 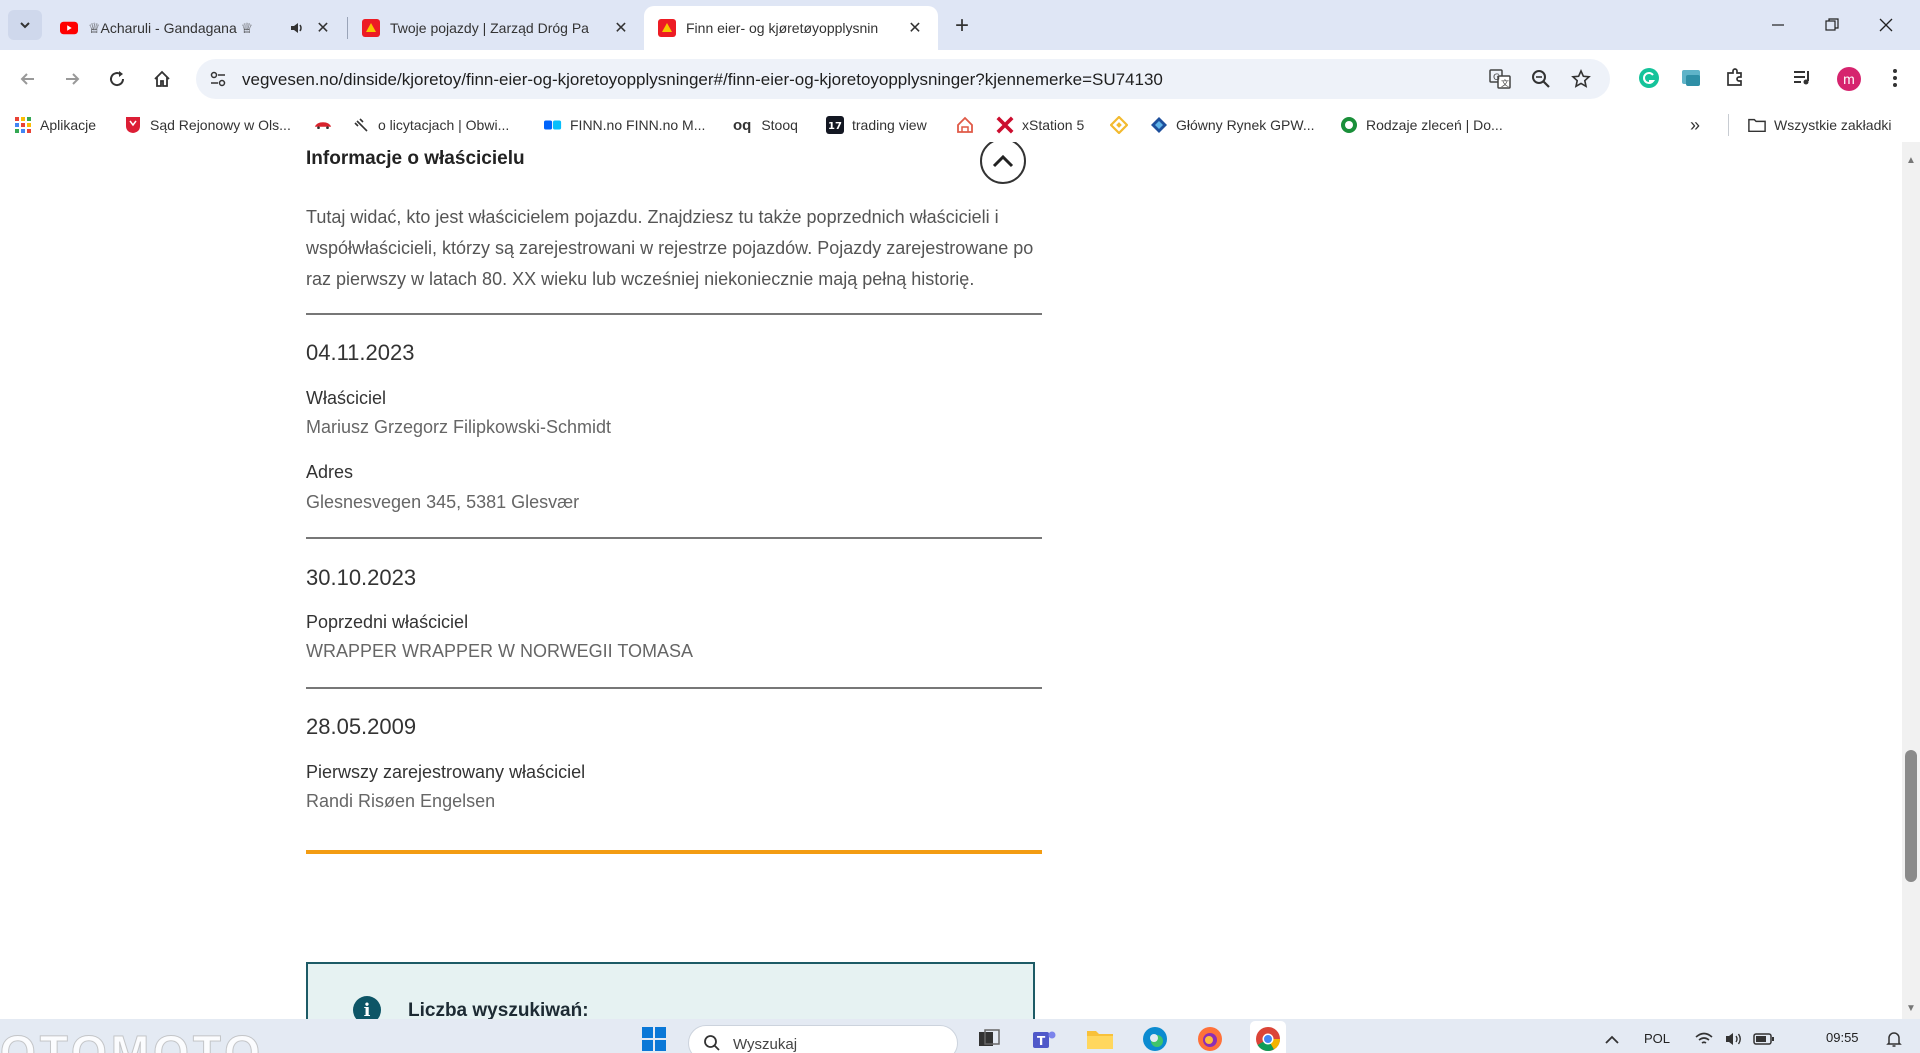 What do you see at coordinates (367, 1007) in the screenshot?
I see `info-icon: i` at bounding box center [367, 1007].